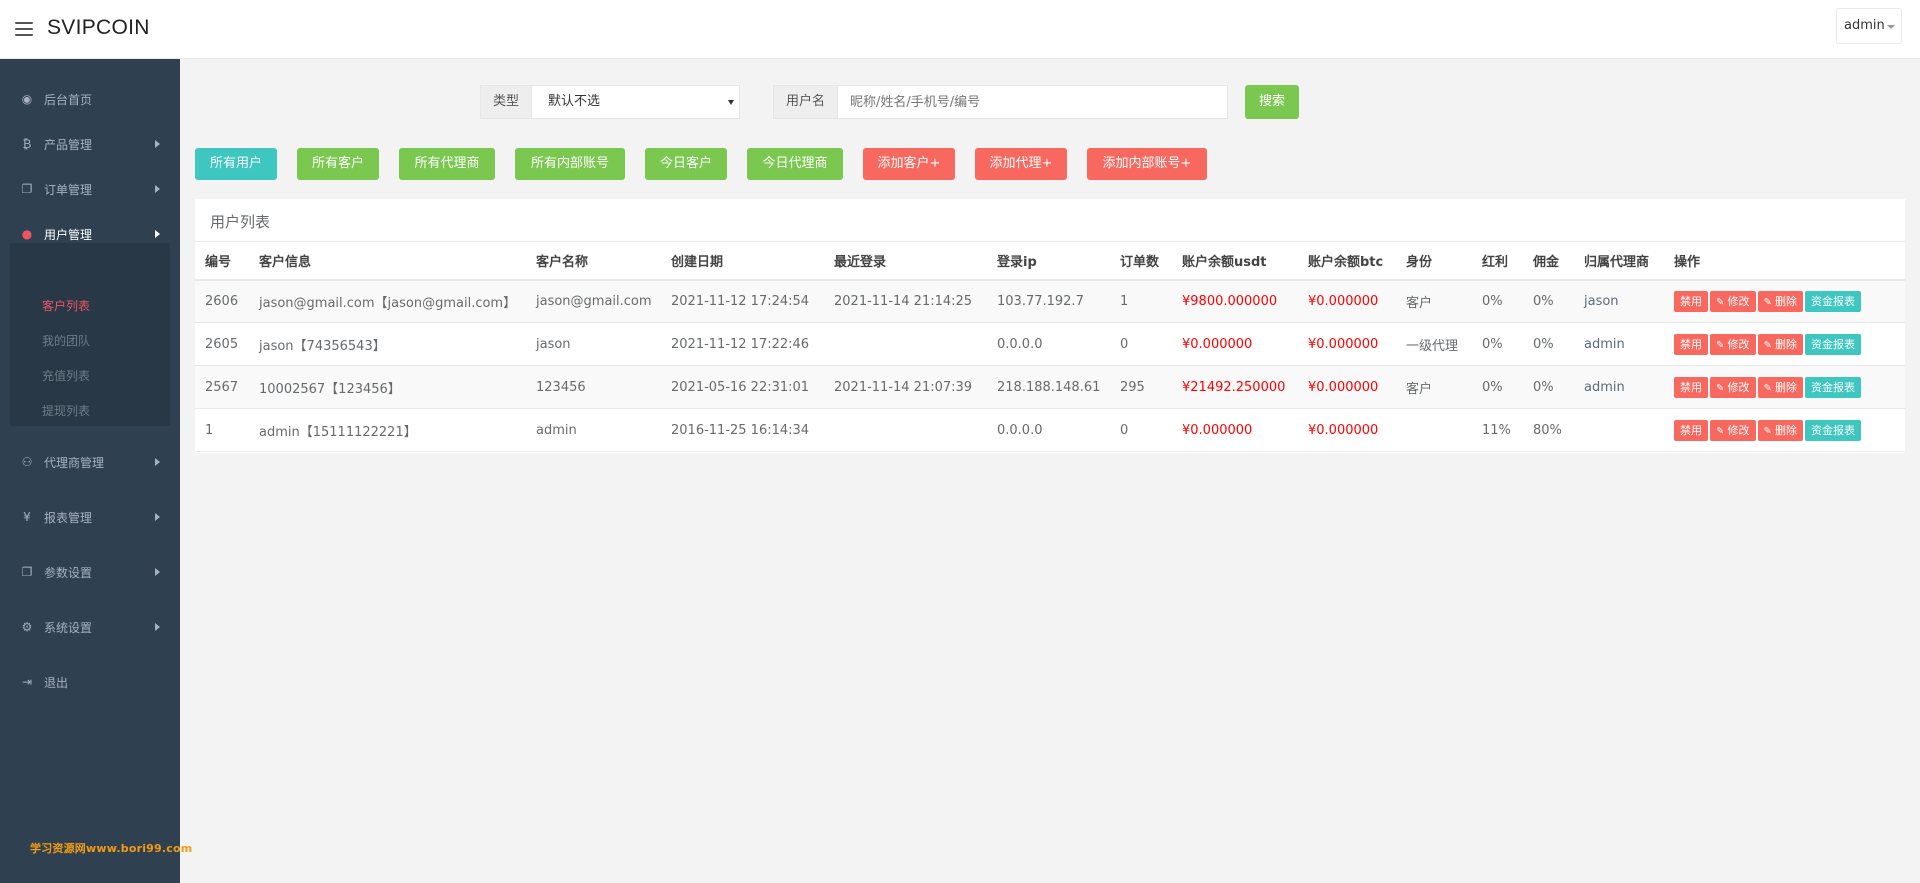  I want to click on sidebar-item-system: ⚙ 系统设置, so click(90, 627).